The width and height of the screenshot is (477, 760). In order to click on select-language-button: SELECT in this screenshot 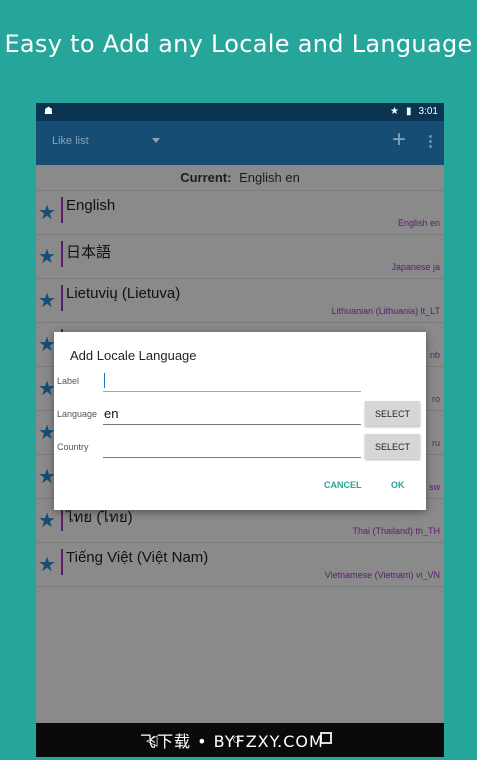, I will do `click(392, 413)`.